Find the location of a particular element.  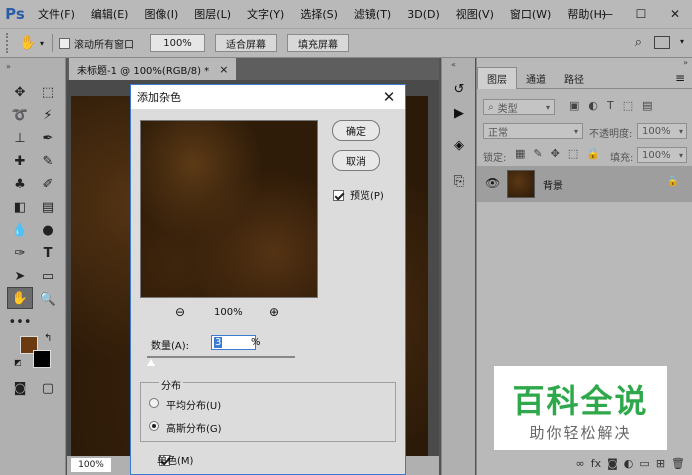

dialog-title-bar: 添加杂色 ✕ is located at coordinates (268, 97).